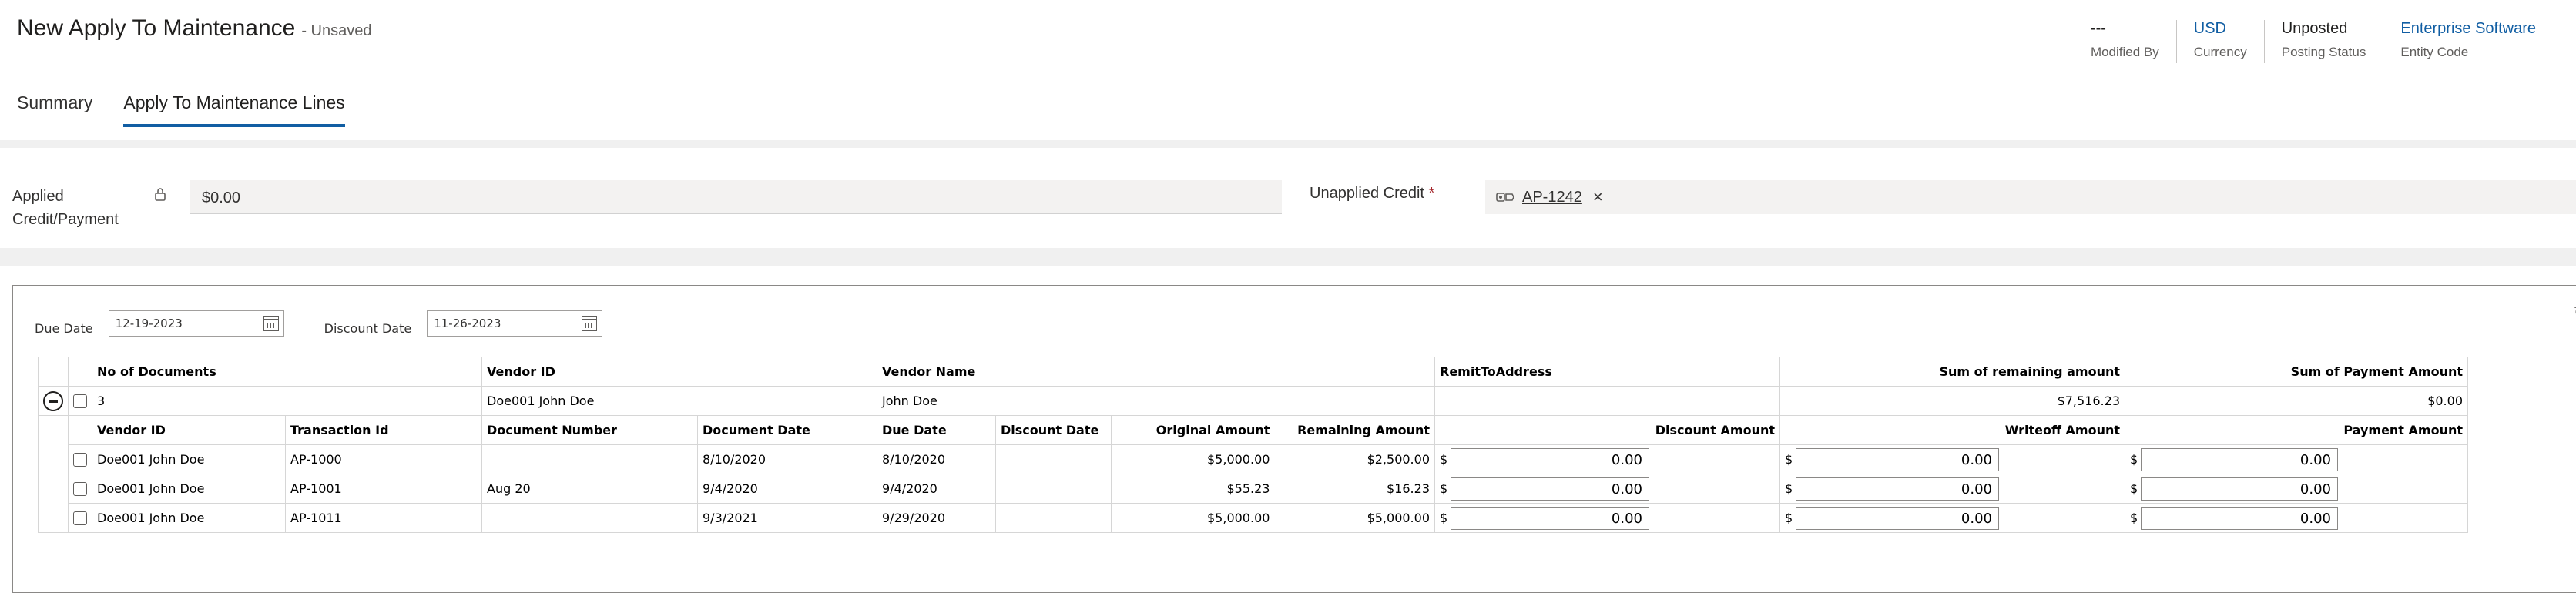 The width and height of the screenshot is (2576, 593). Describe the element at coordinates (2468, 41) in the screenshot. I see `entity-code-field: Enterprise Software Entity Code` at that location.